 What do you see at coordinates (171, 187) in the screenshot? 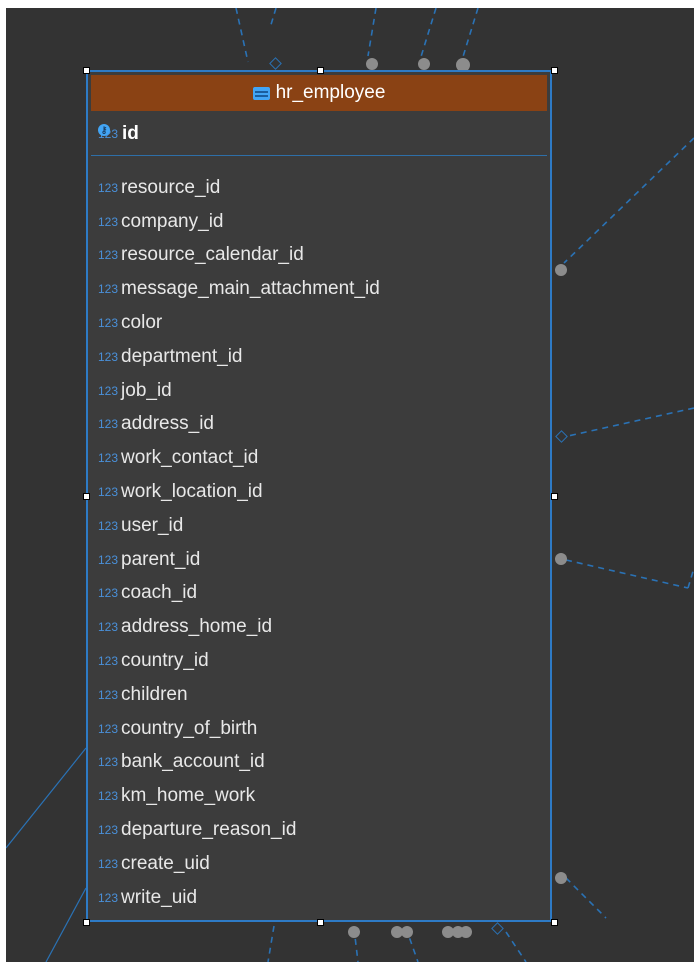
I see `column-name: resource_id` at bounding box center [171, 187].